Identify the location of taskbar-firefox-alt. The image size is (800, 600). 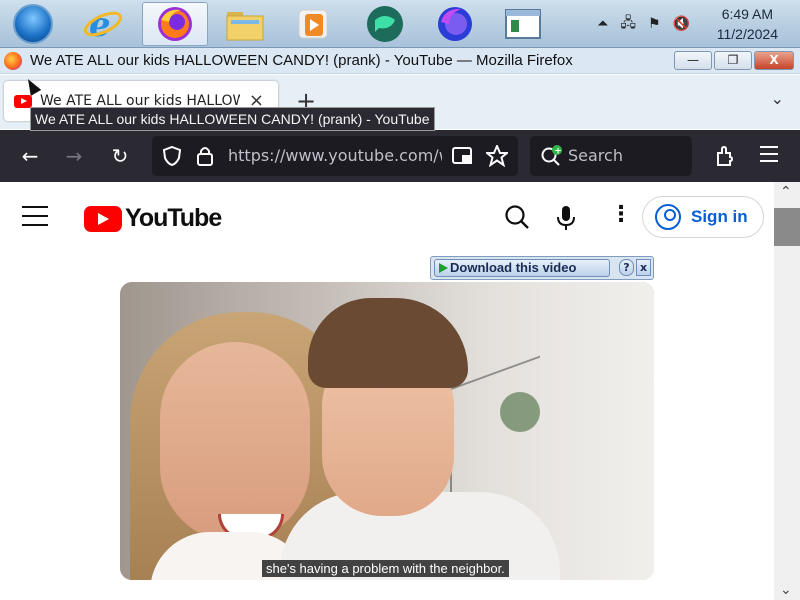
(455, 24).